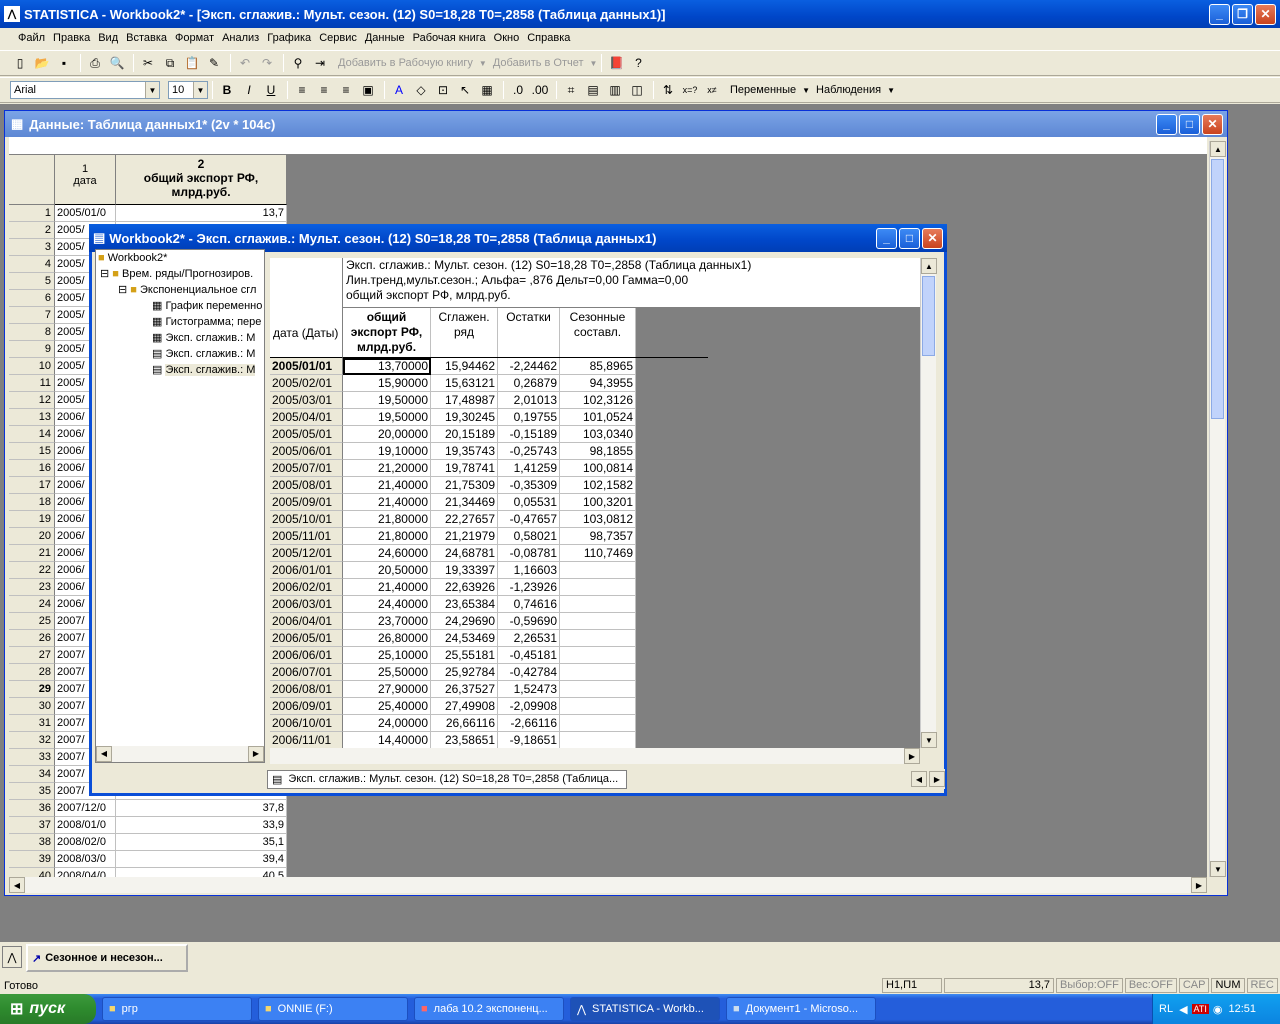 The width and height of the screenshot is (1280, 1024). I want to click on wb-close-icon: ✕, so click(932, 238).